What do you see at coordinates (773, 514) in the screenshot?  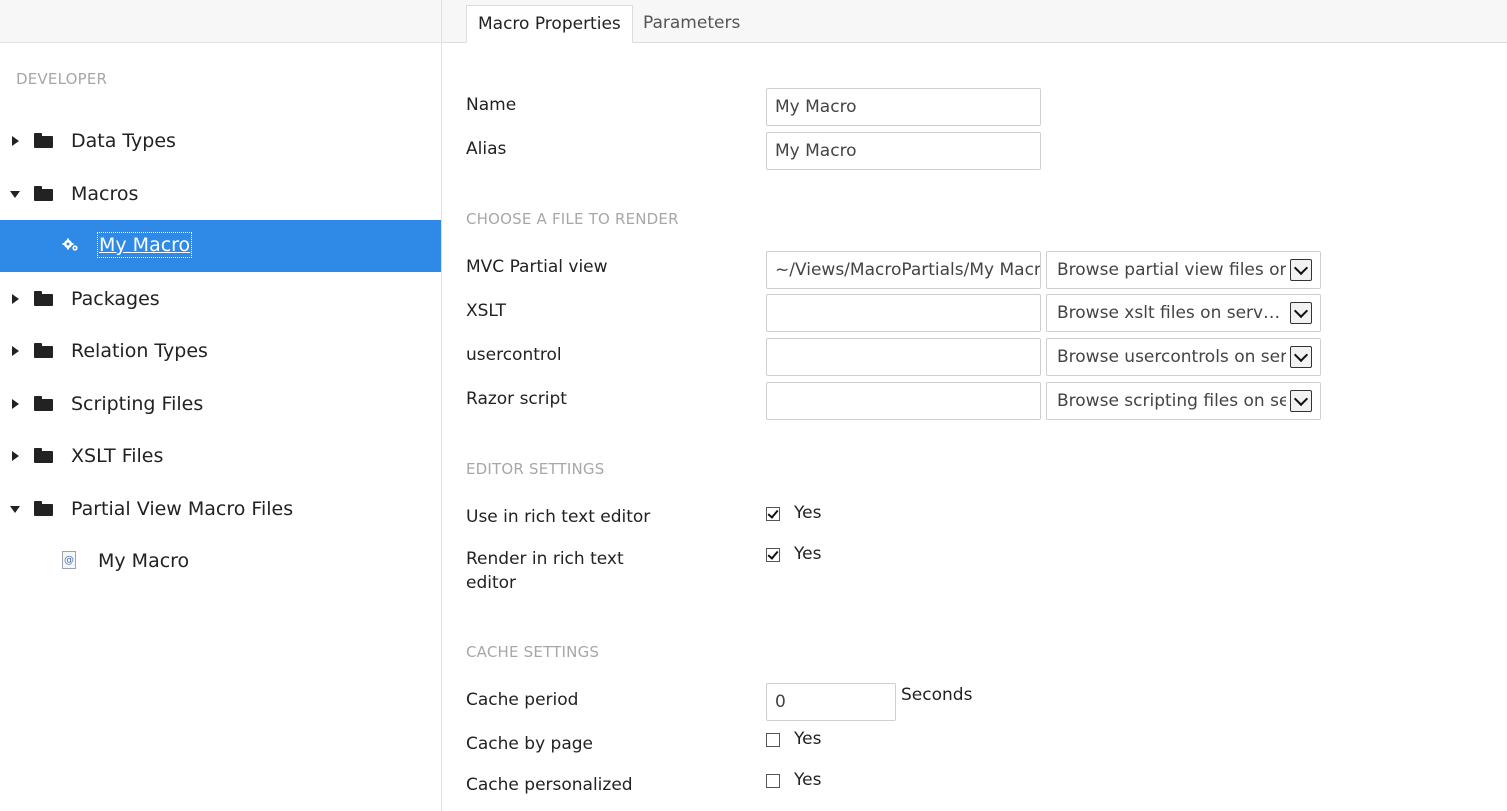 I see `use-in-rte-checkbox` at bounding box center [773, 514].